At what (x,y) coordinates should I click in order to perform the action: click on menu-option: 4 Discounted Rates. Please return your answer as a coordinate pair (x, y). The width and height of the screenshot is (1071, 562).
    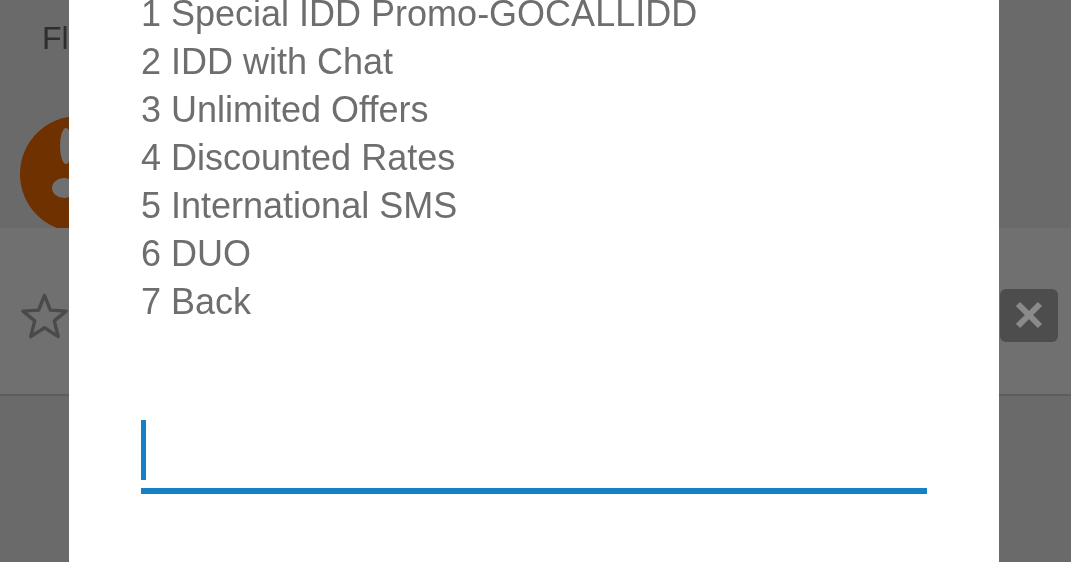
    Looking at the image, I should click on (298, 158).